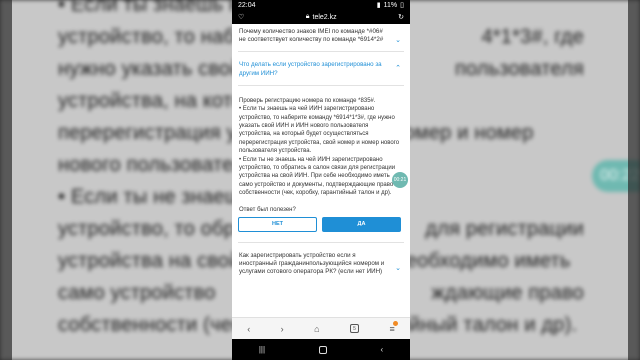 This screenshot has width=640, height=360. I want to click on bookmark-icon: ♡, so click(241, 17).